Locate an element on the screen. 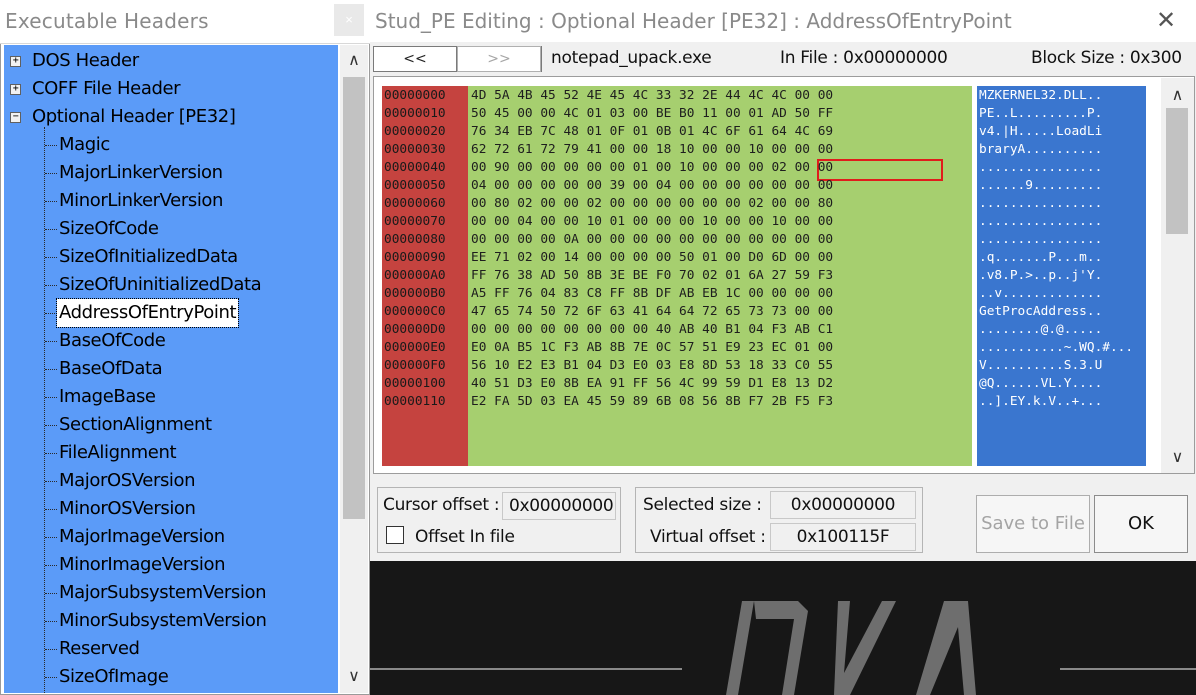  cursor-offset-field: 0x00000000 is located at coordinates (559, 506).